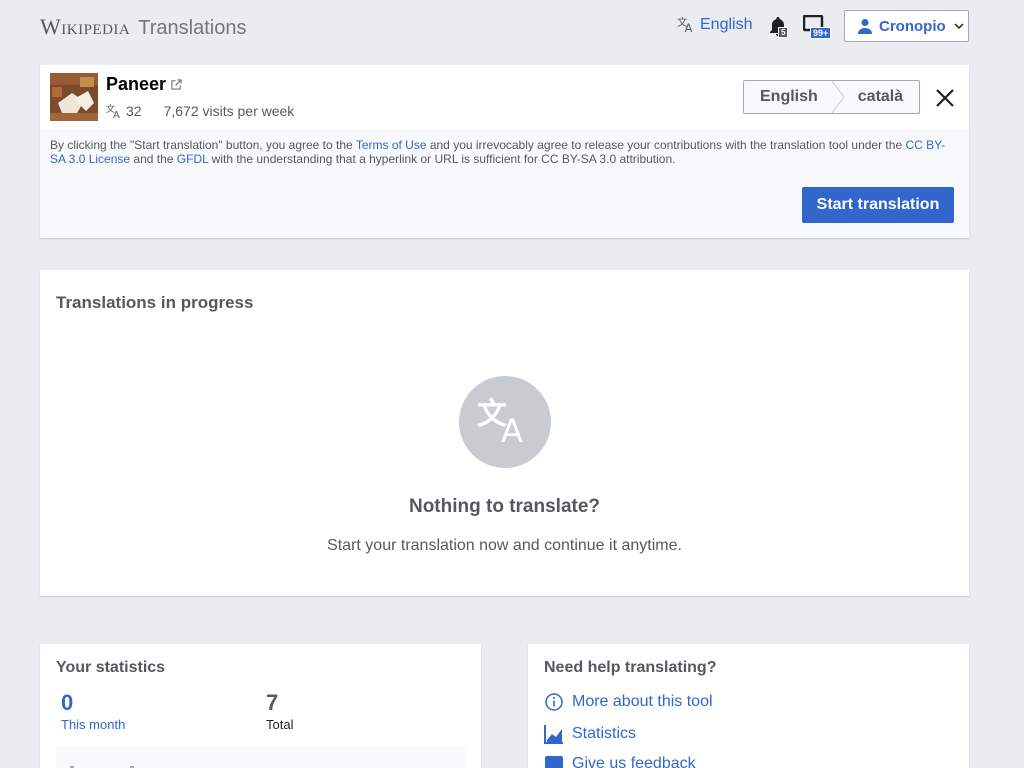  Describe the element at coordinates (111, 667) in the screenshot. I see `statistics-title: Your statistics` at that location.